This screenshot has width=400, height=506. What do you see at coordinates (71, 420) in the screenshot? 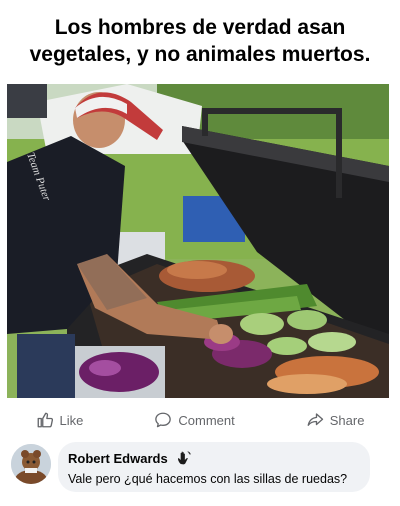
I see `like-label: Like` at bounding box center [71, 420].